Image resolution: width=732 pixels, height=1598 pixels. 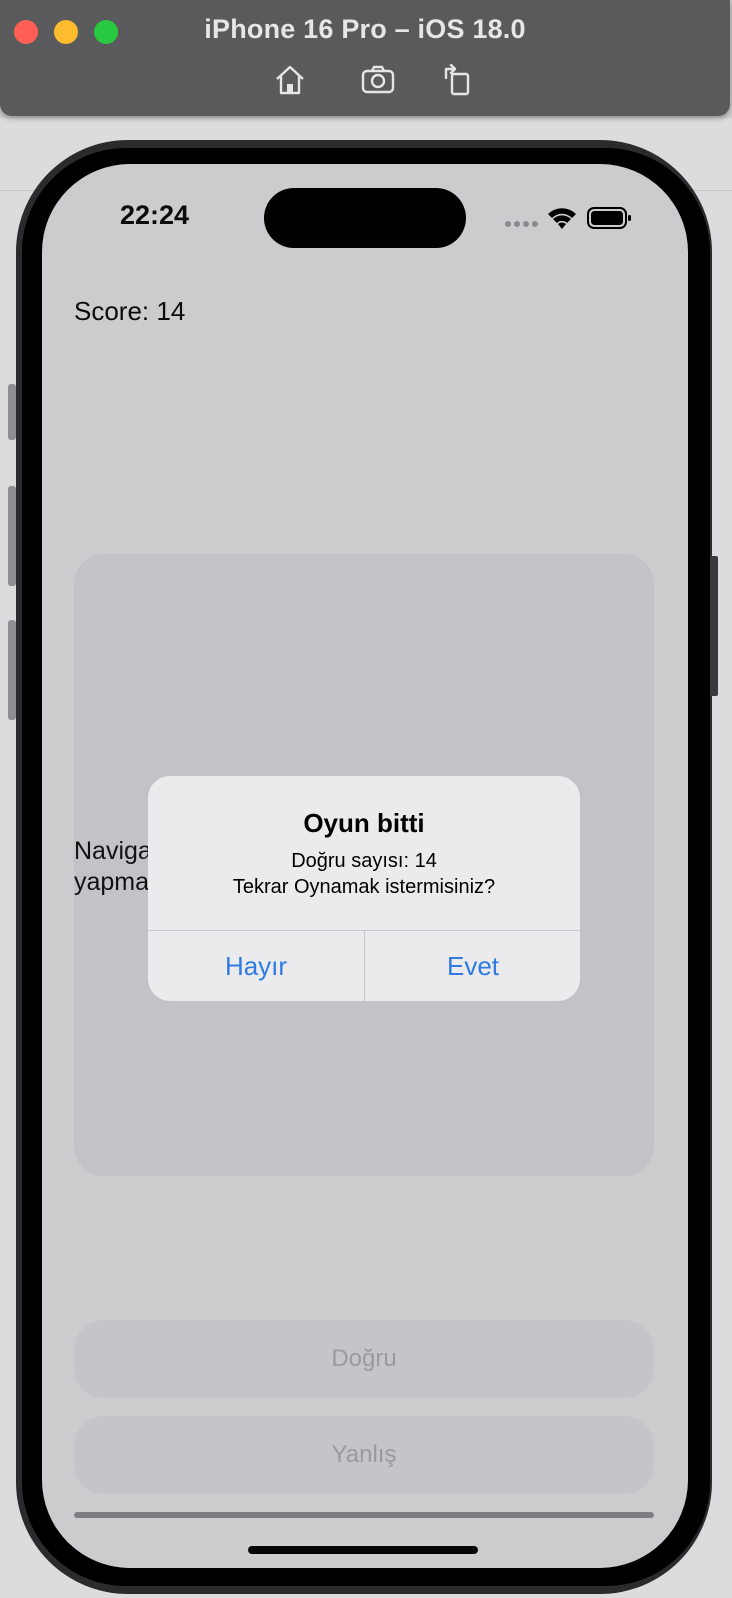 I want to click on cellular-signal-icon, so click(x=521, y=224).